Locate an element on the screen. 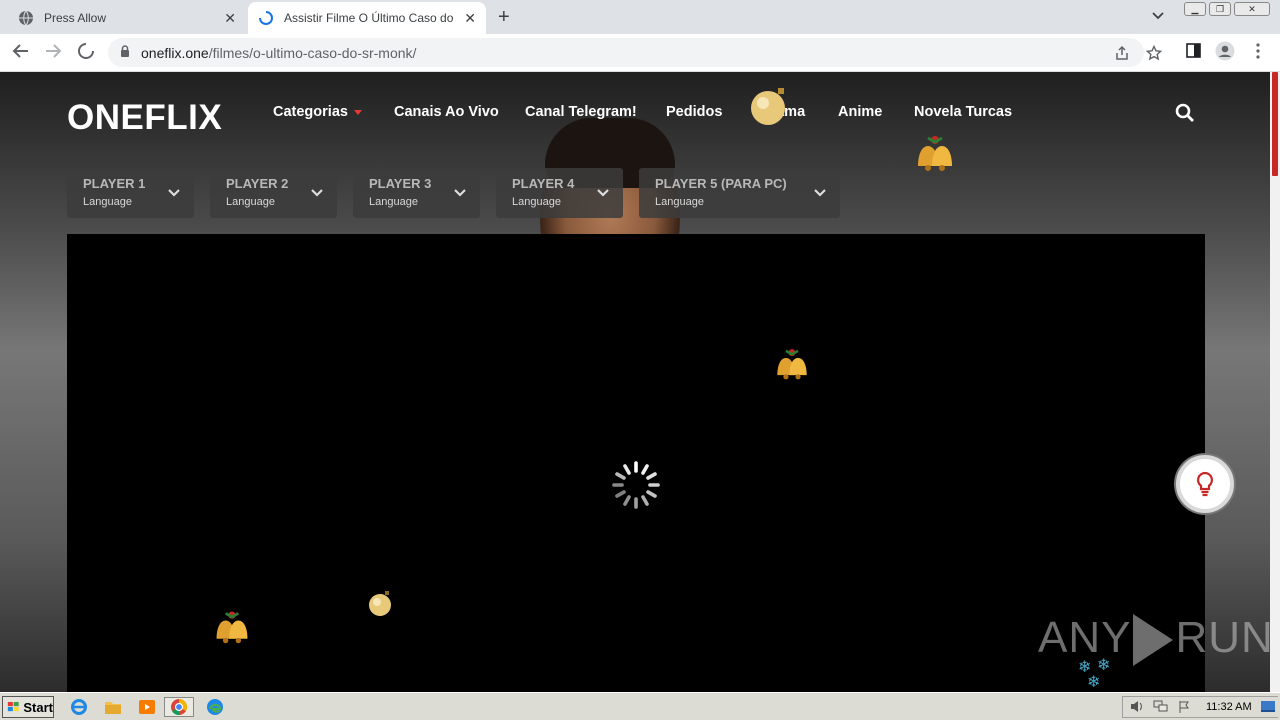 This screenshot has width=1280, height=720. chrome-taskbar-icon is located at coordinates (179, 707).